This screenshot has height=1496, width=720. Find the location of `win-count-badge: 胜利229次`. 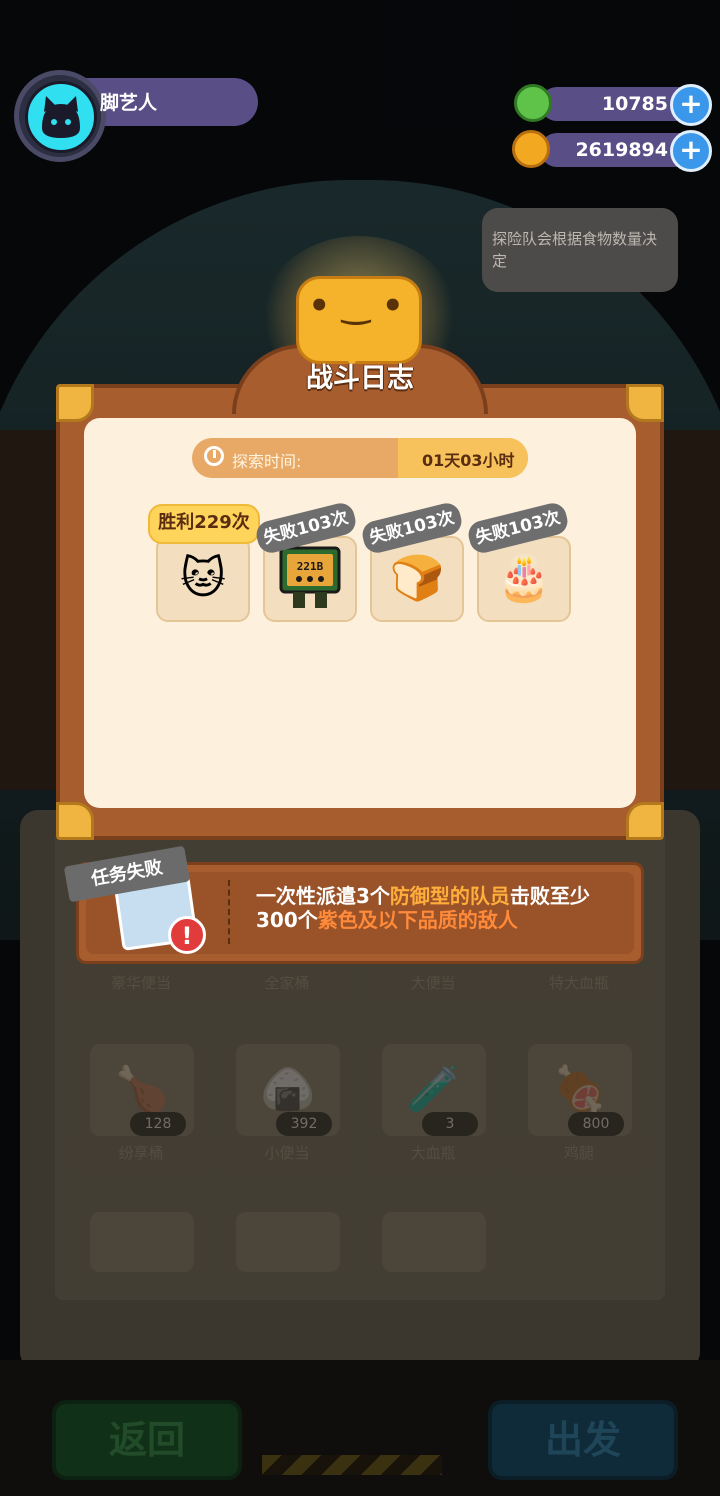

win-count-badge: 胜利229次 is located at coordinates (204, 524).